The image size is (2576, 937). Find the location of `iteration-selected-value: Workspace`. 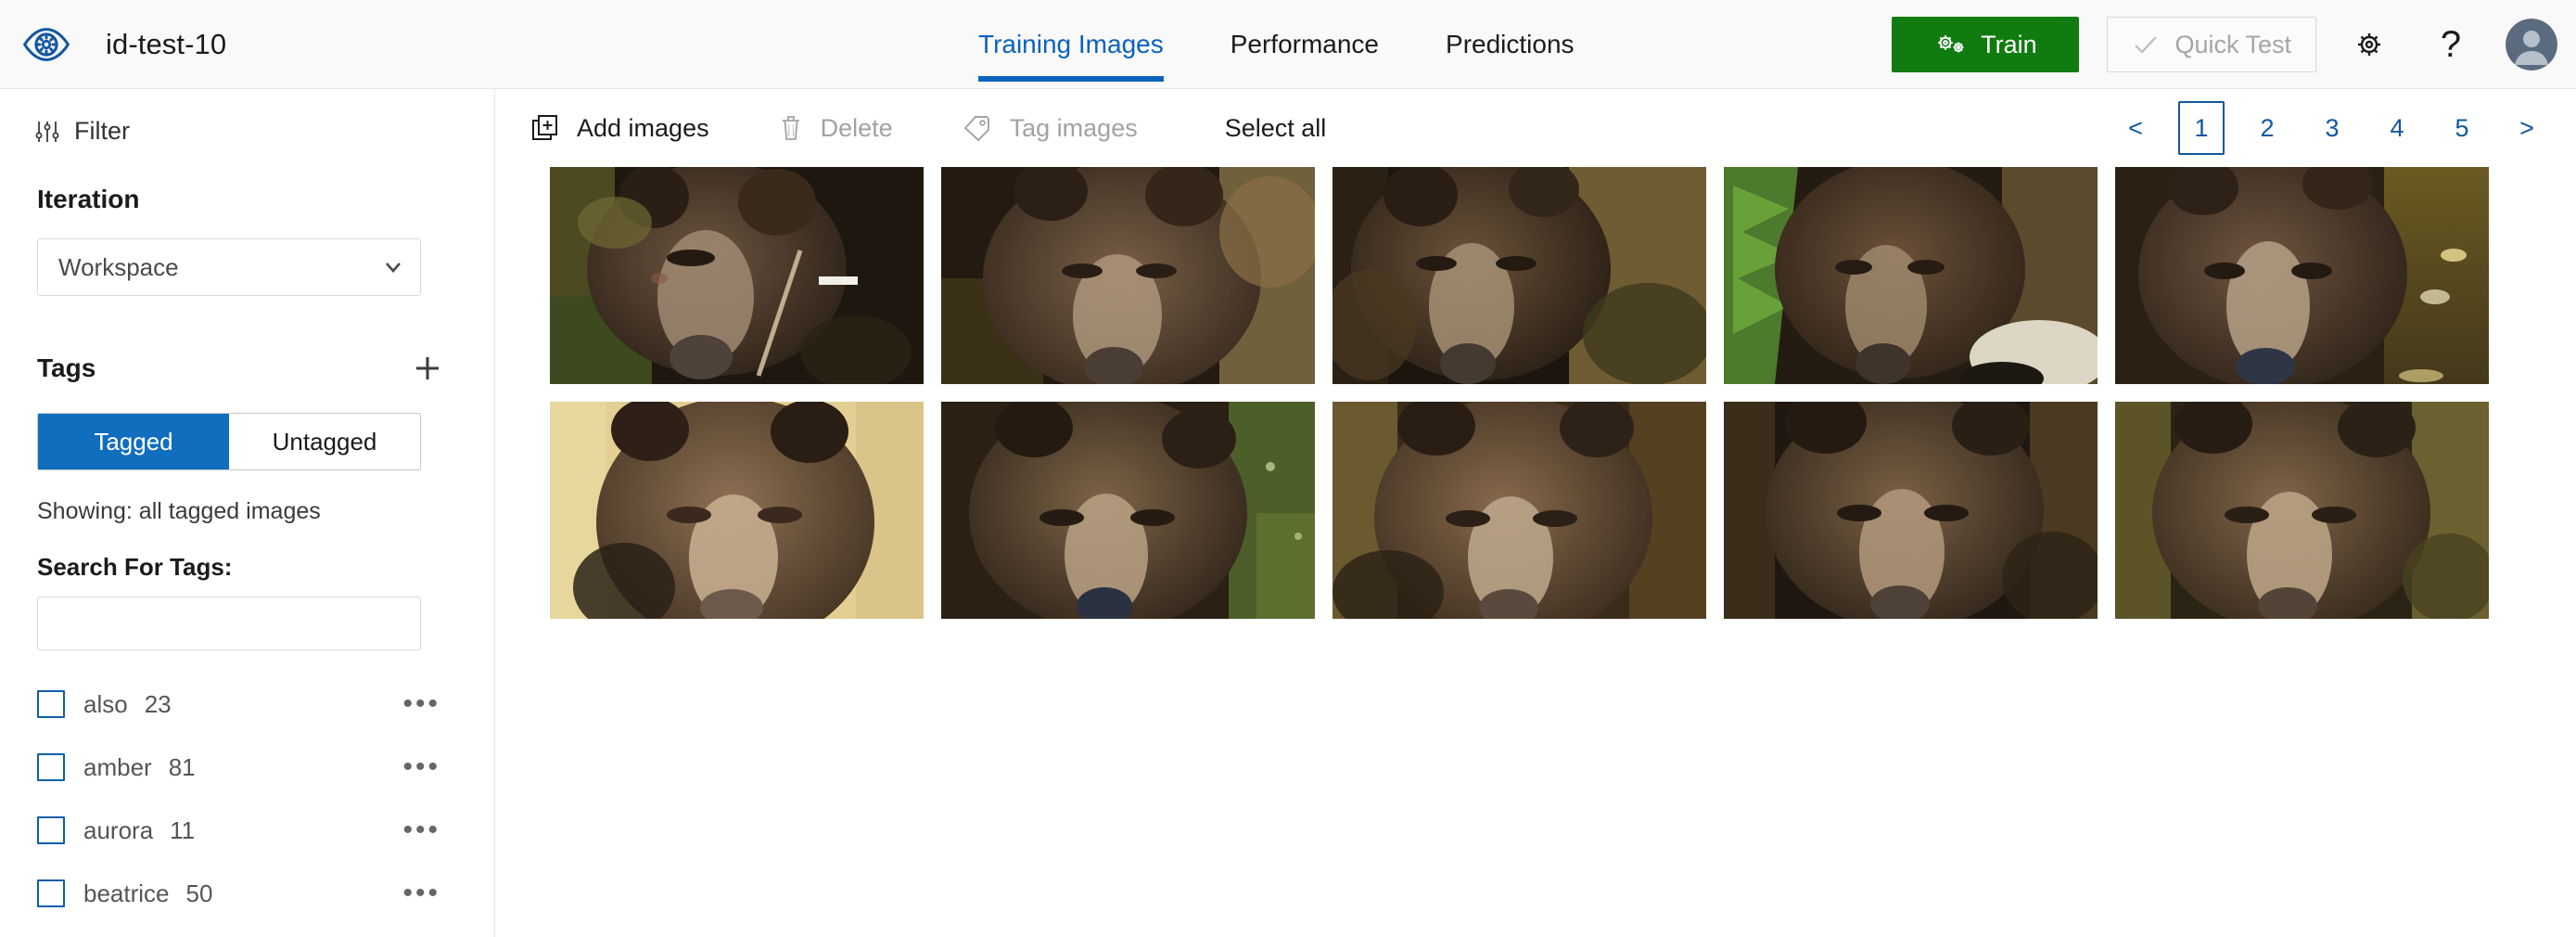

iteration-selected-value: Workspace is located at coordinates (118, 266).